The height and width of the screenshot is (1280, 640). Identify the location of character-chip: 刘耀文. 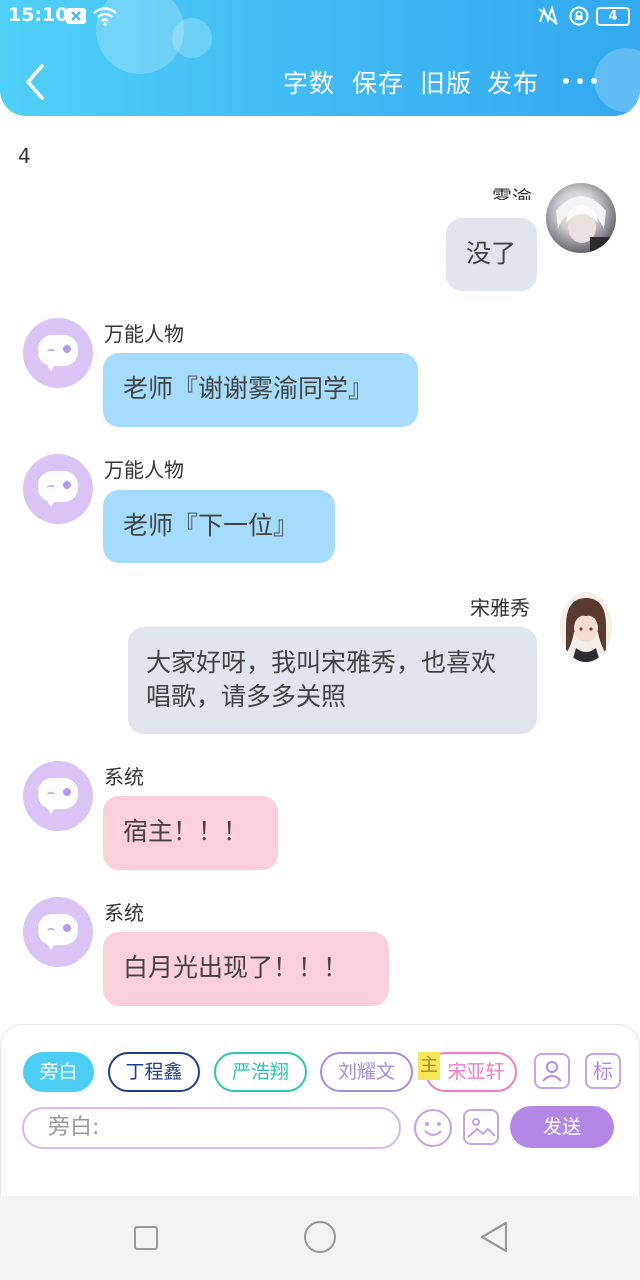
(366, 1072).